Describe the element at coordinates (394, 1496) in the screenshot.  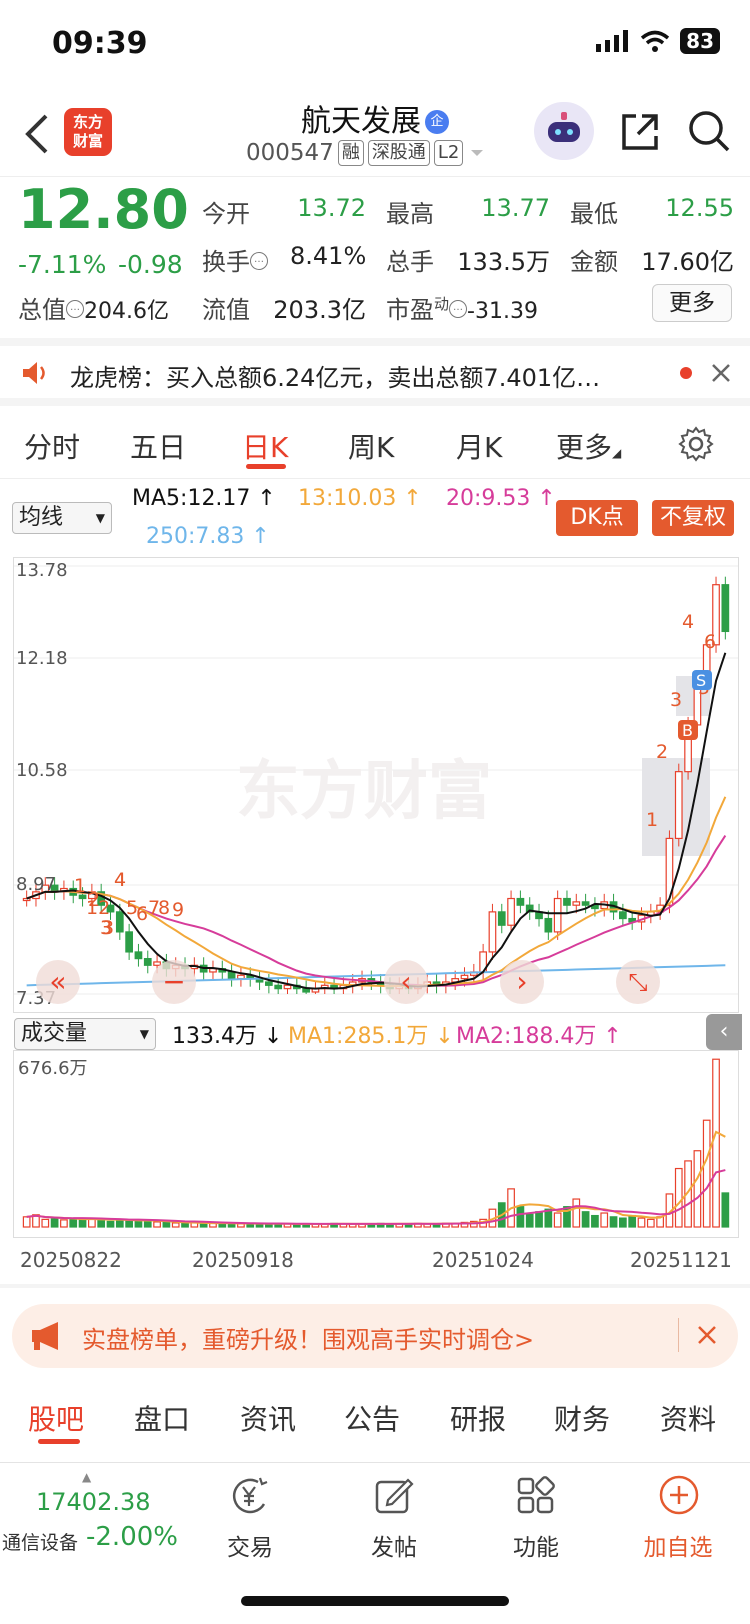
I see `post-edit-icon` at that location.